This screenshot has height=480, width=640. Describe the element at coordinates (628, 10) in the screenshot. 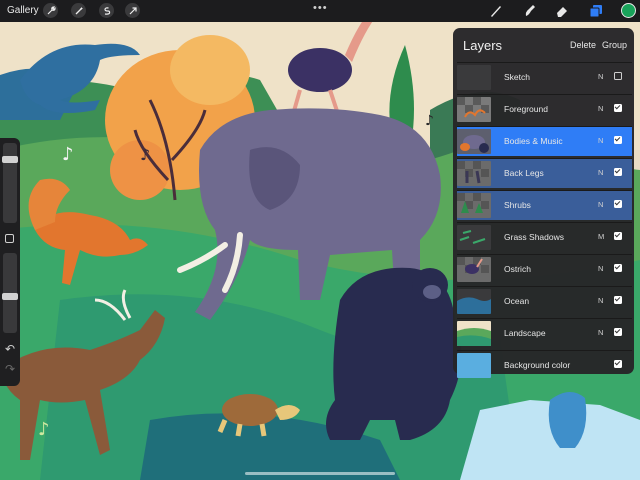

I see `color-picker-button` at that location.